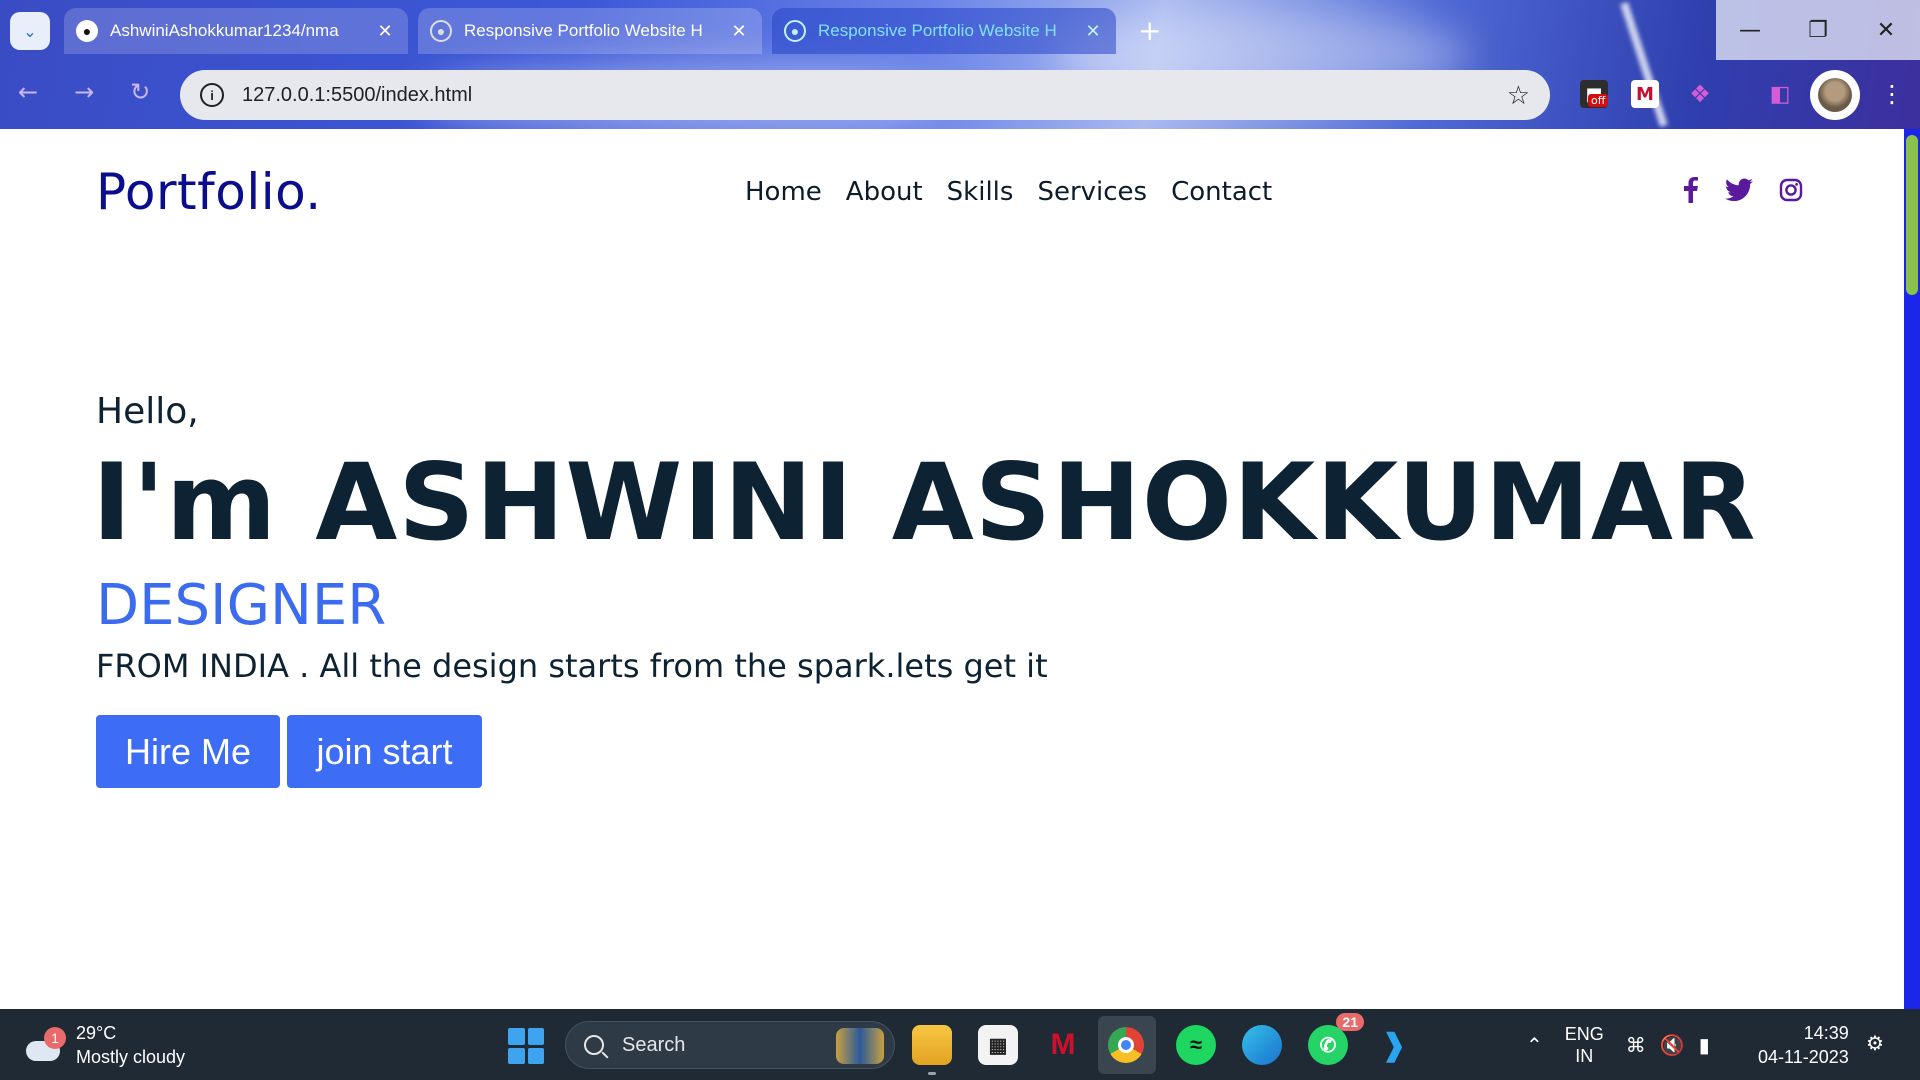 Image resolution: width=1920 pixels, height=1080 pixels. I want to click on tab-github: ● AshwiniAshokkumar1234/nma ✕, so click(236, 31).